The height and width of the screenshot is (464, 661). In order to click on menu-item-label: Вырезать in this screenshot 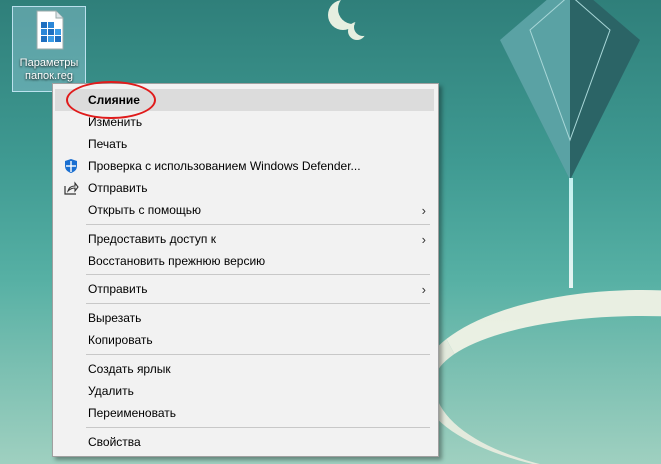, I will do `click(115, 318)`.